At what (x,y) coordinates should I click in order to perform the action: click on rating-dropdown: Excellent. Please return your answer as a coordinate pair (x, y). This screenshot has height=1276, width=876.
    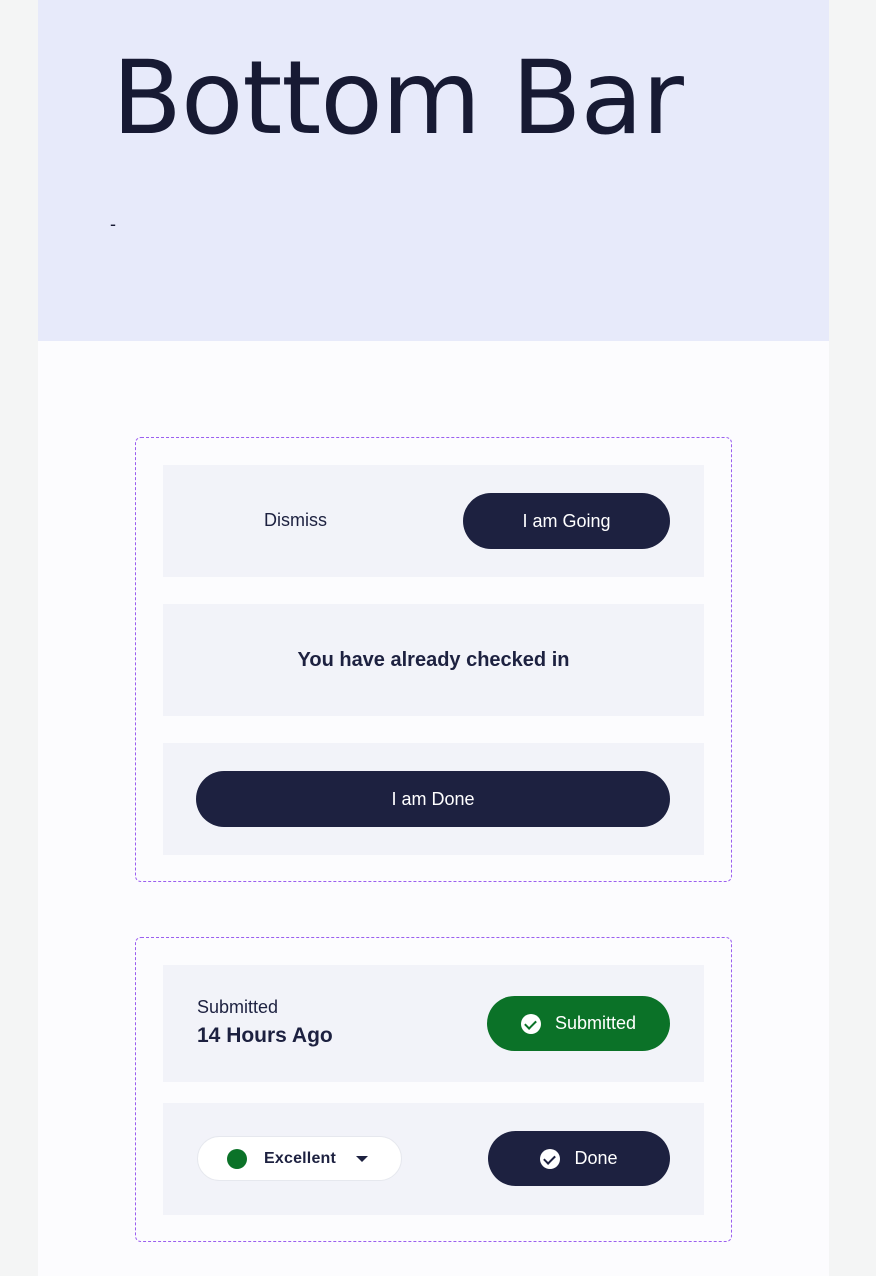
    Looking at the image, I should click on (299, 1158).